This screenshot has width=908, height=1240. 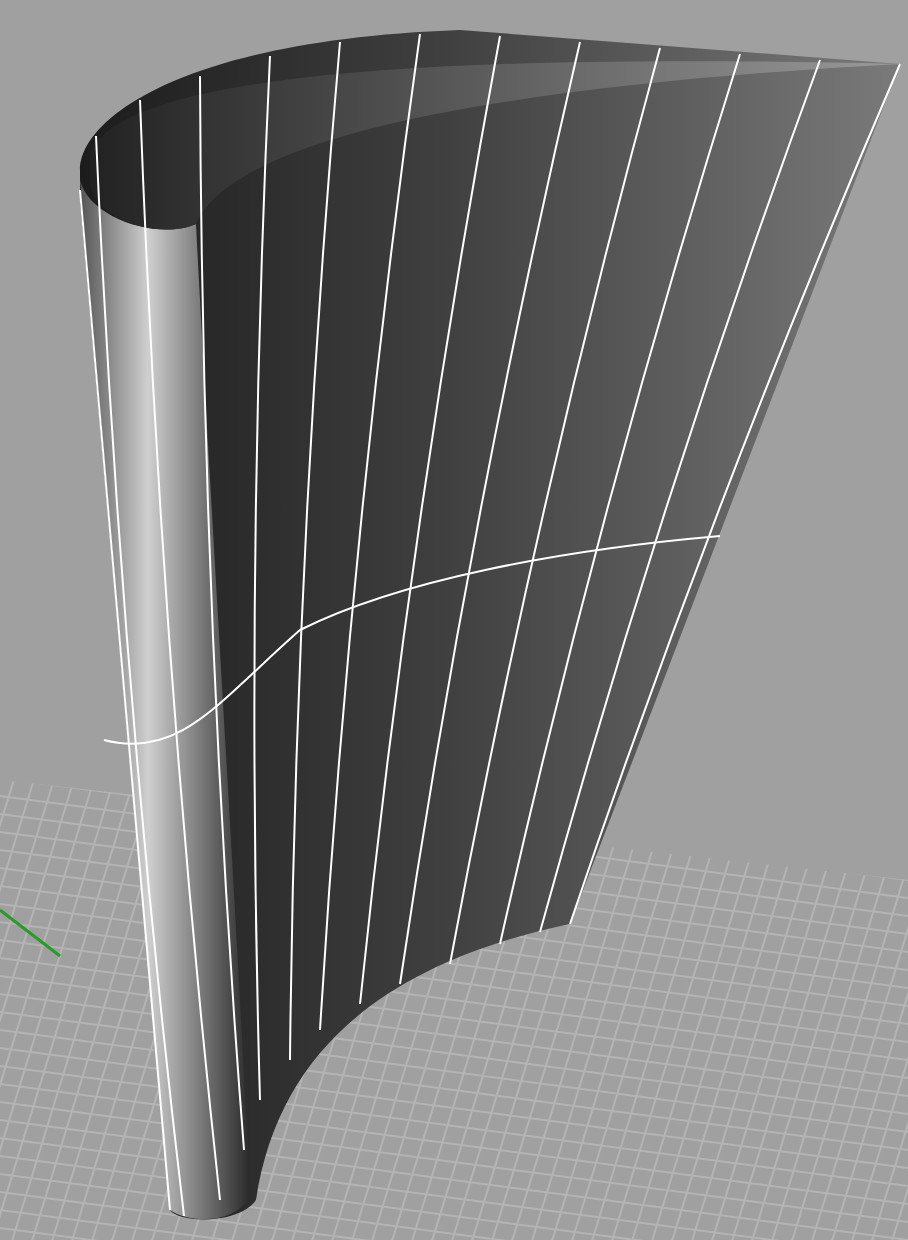 I want to click on axis-line, so click(x=30, y=933).